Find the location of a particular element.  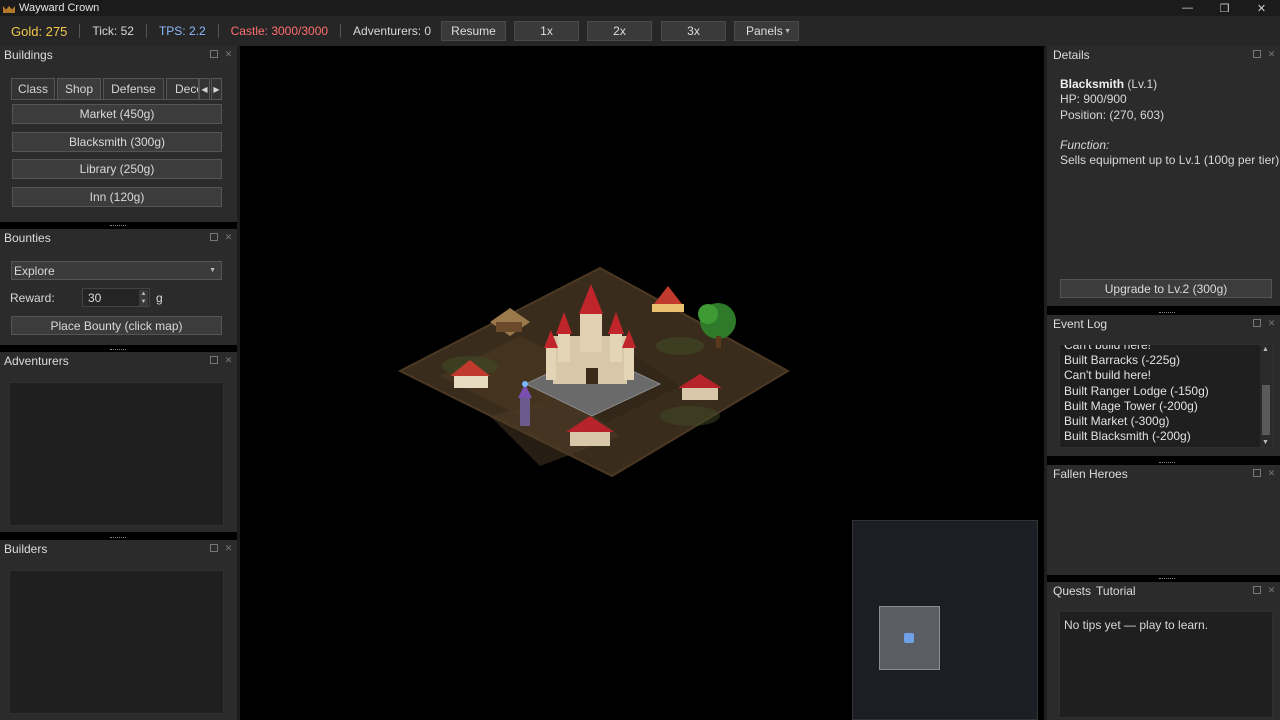

build-inn-button: Inn (120g) is located at coordinates (117, 197).